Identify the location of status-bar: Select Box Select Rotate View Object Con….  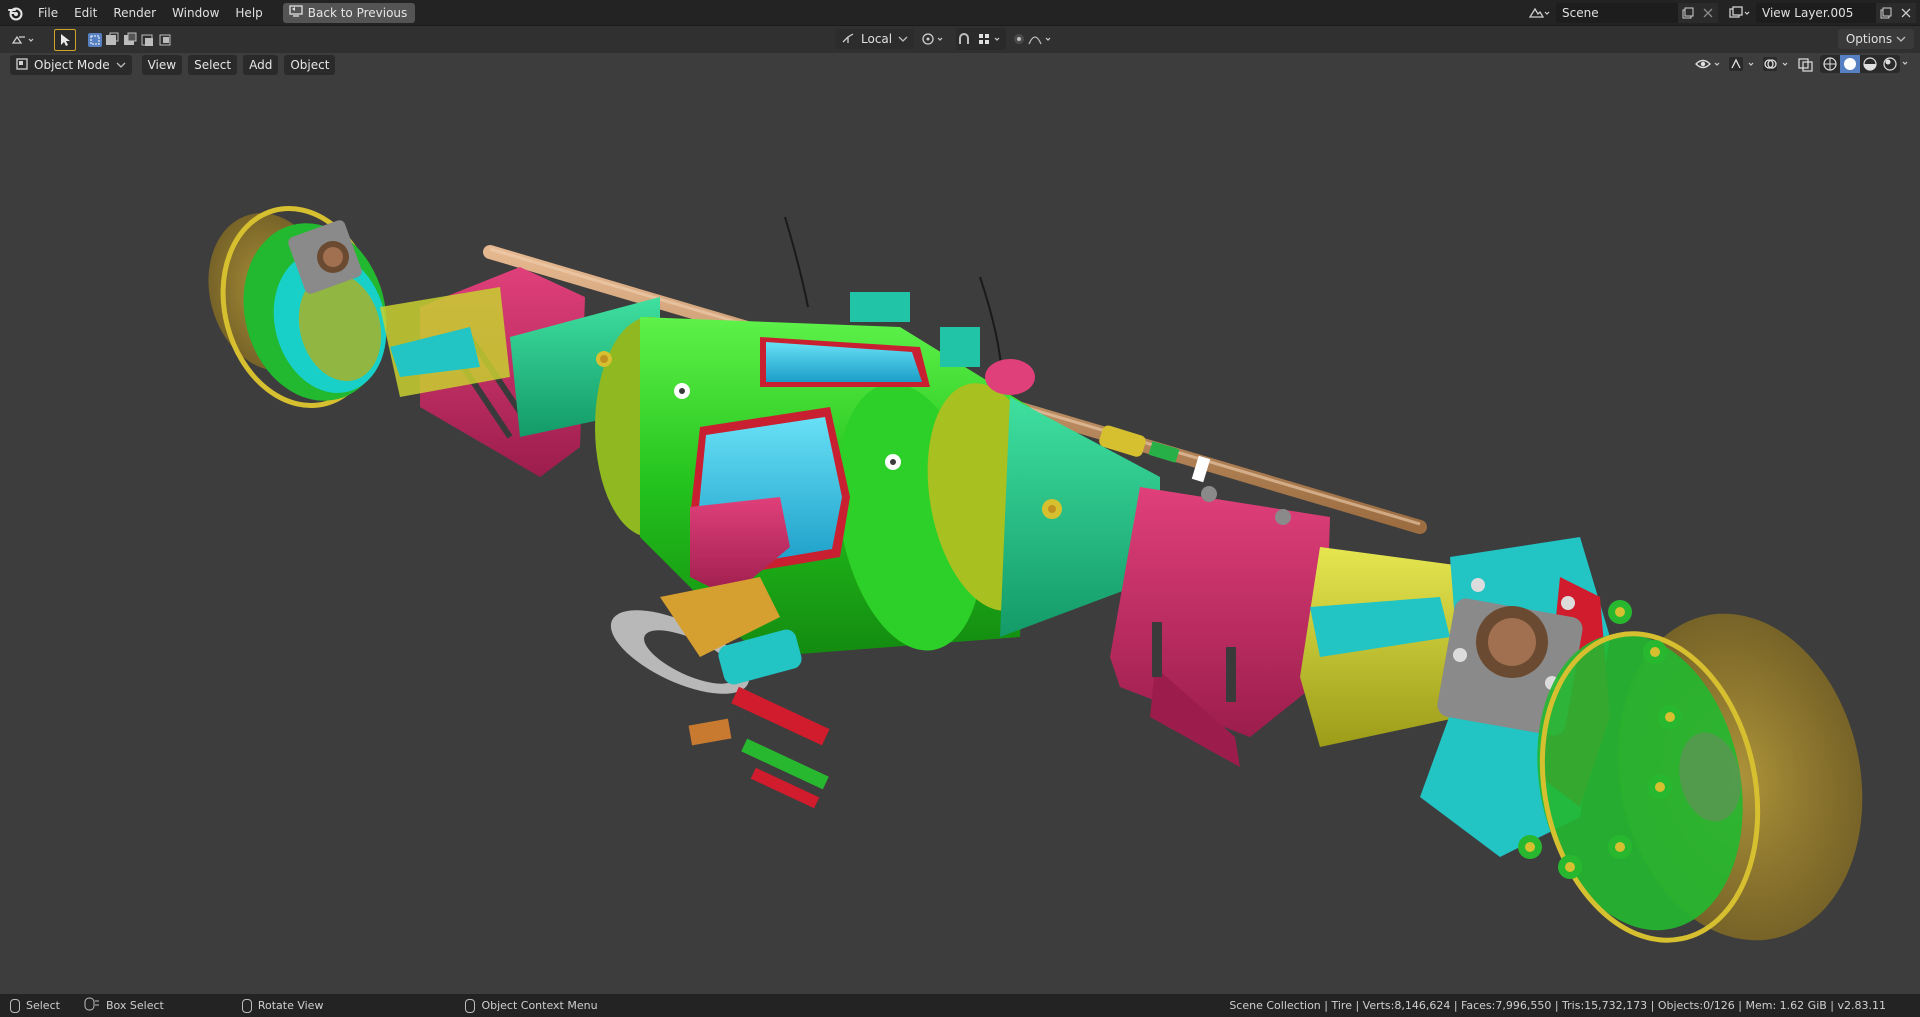
(960, 1005).